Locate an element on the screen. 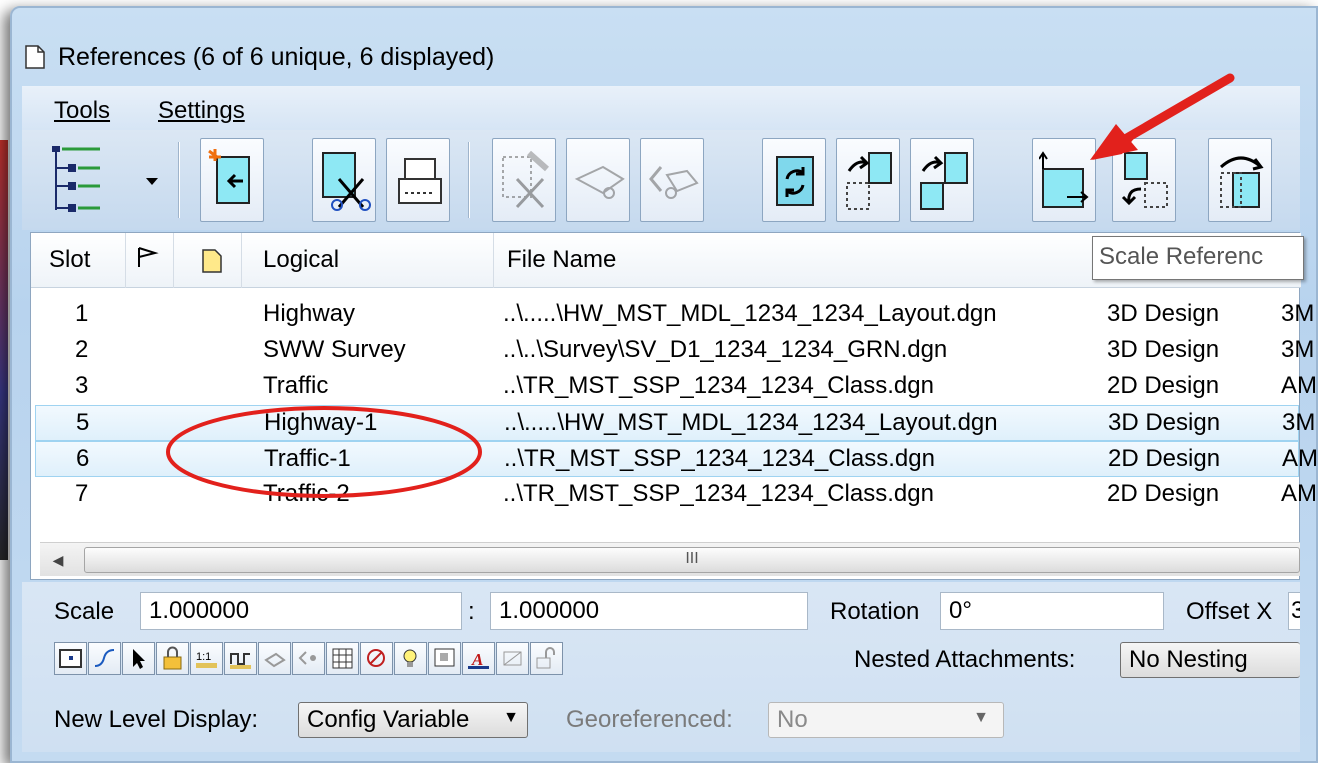 This screenshot has width=1318, height=763. true-scale-icon: 1:1 is located at coordinates (206, 659).